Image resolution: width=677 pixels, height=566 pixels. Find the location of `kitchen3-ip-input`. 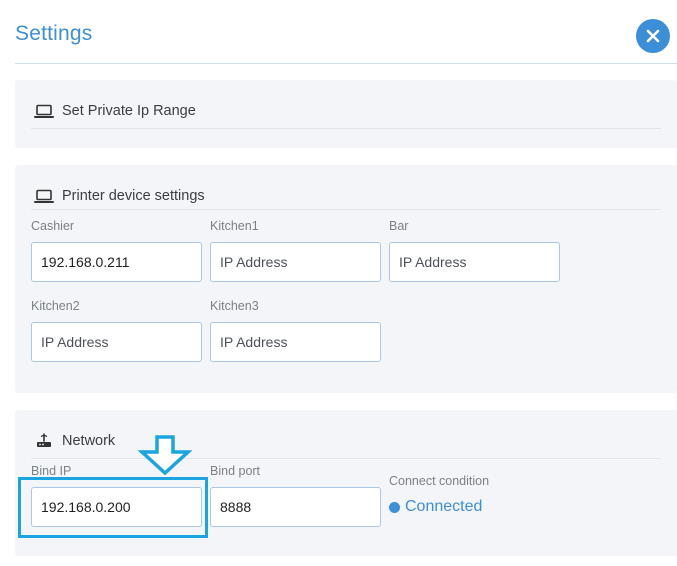

kitchen3-ip-input is located at coordinates (295, 342).